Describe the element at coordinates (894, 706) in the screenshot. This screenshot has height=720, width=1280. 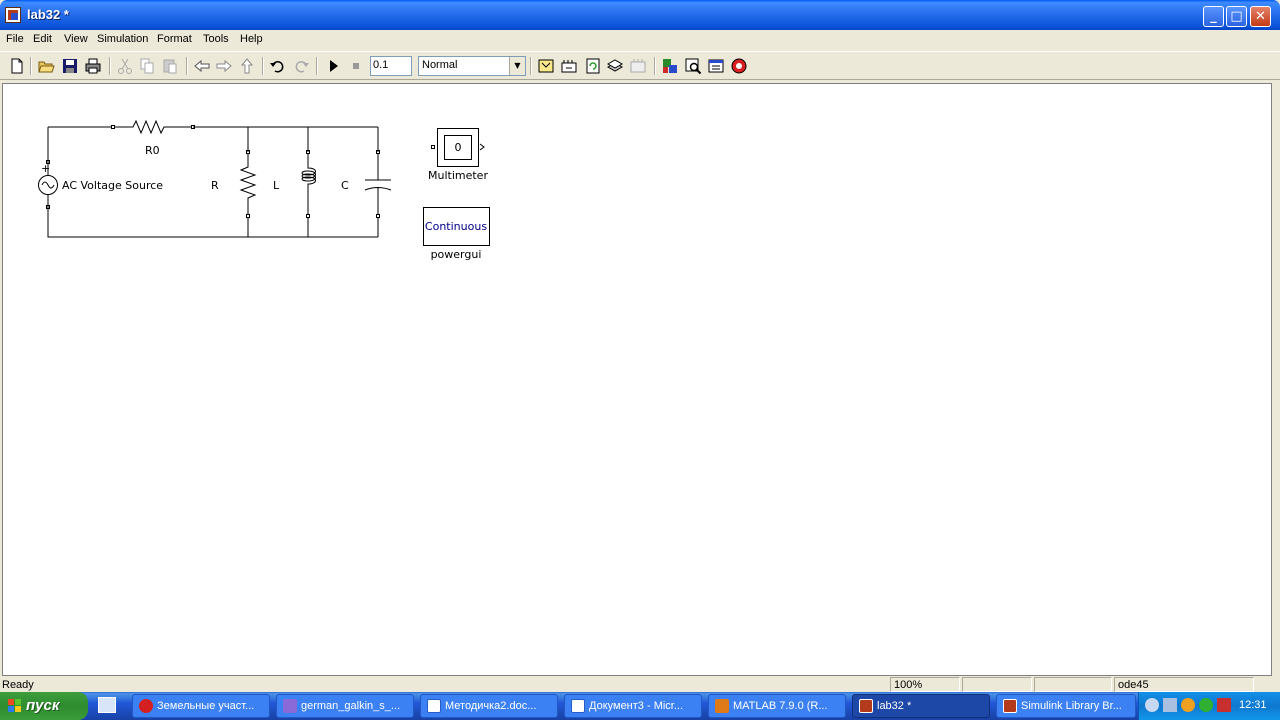
I see `task-label: lab32 *` at that location.